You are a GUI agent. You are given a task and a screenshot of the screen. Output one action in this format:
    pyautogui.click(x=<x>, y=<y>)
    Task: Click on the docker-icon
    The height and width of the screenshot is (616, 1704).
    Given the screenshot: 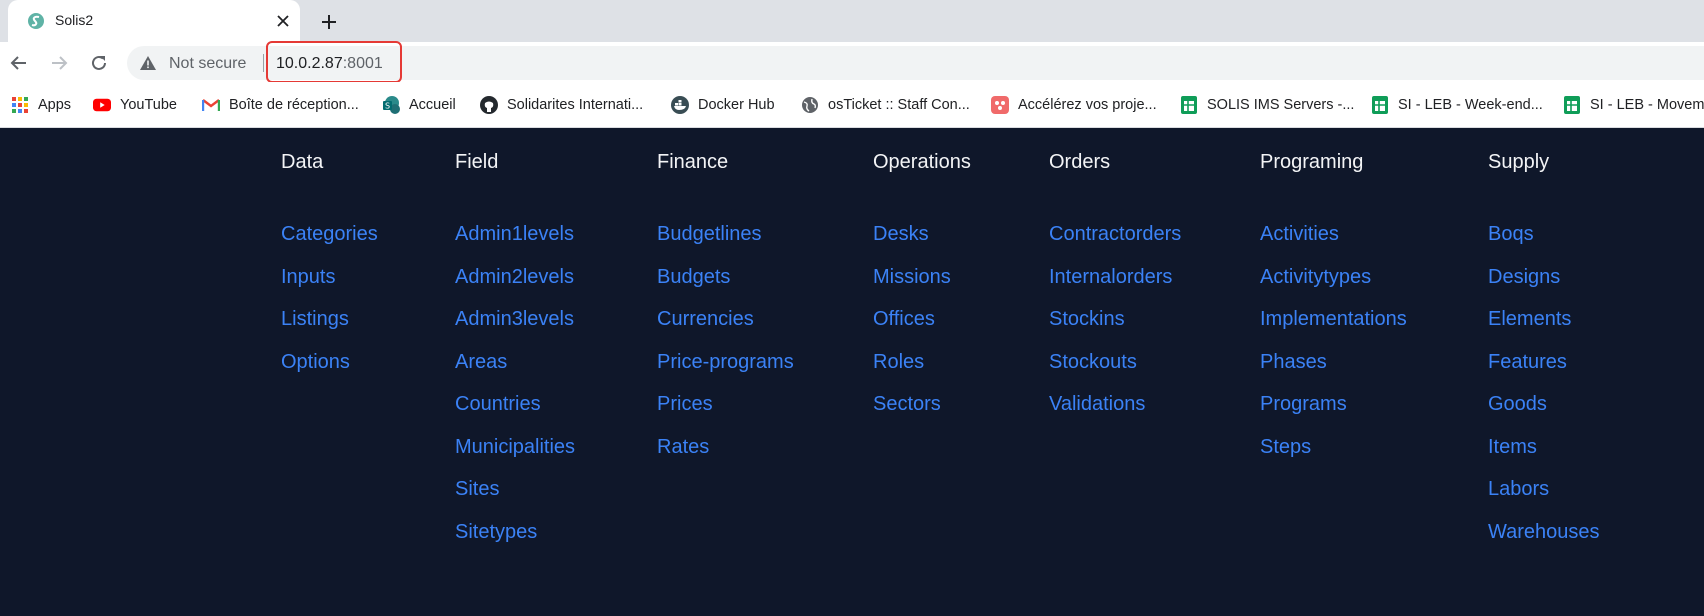 What is the action you would take?
    pyautogui.click(x=680, y=105)
    